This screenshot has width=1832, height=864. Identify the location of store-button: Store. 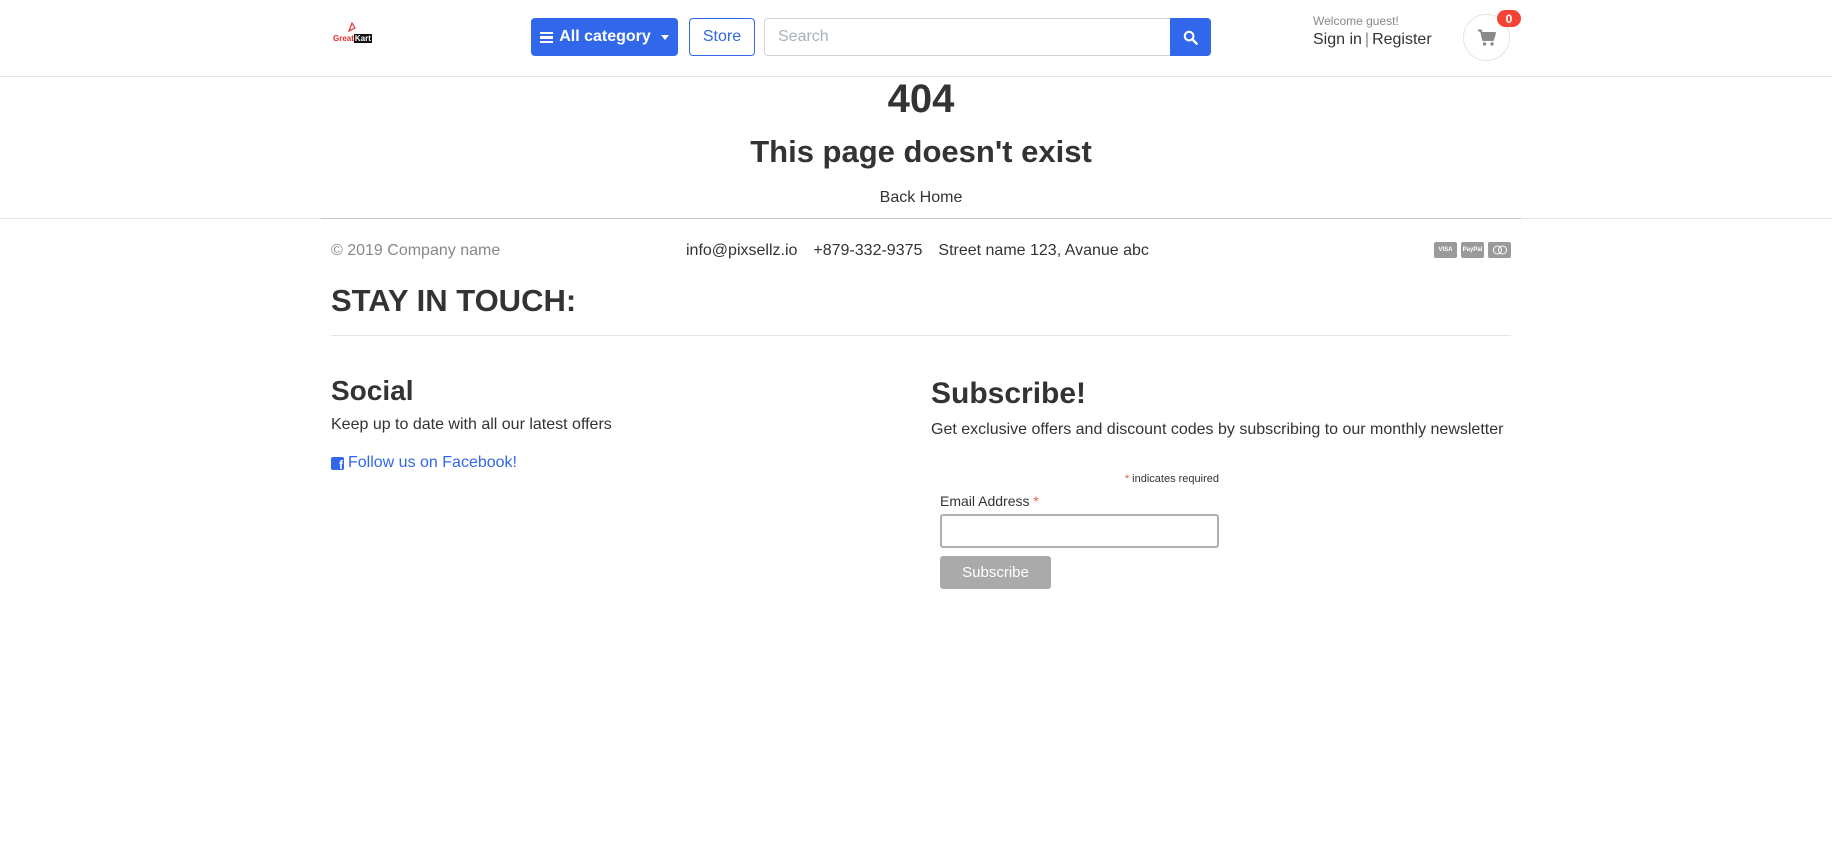
(722, 37).